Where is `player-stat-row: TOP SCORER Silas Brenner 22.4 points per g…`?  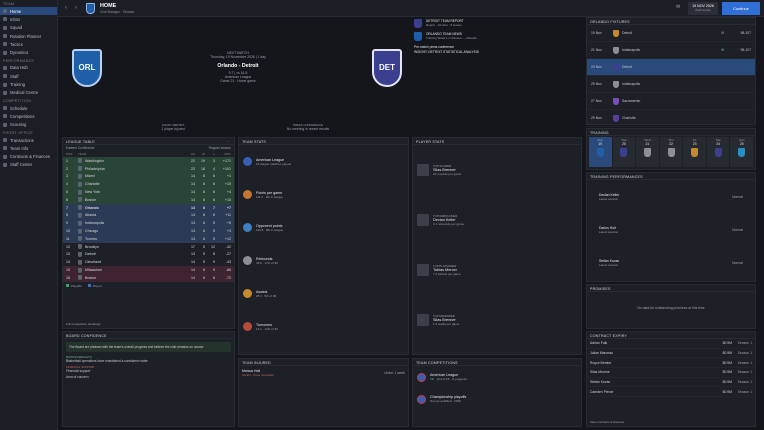
player-stat-row: TOP SCORER Silas Brenner 22.4 points per g… is located at coordinates (497, 170).